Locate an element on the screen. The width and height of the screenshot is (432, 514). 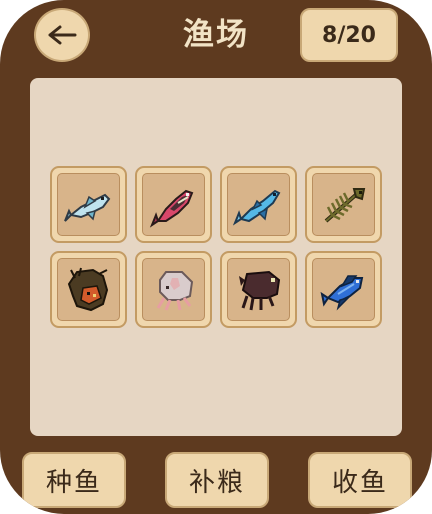
stock-fish-button: 种鱼 is located at coordinates (74, 480).